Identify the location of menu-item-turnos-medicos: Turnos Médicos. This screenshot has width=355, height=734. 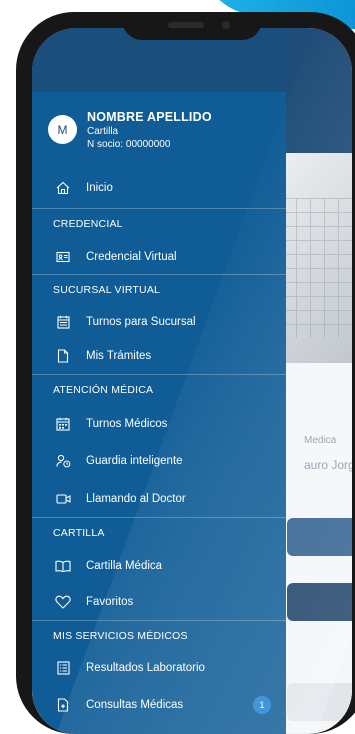
(159, 423).